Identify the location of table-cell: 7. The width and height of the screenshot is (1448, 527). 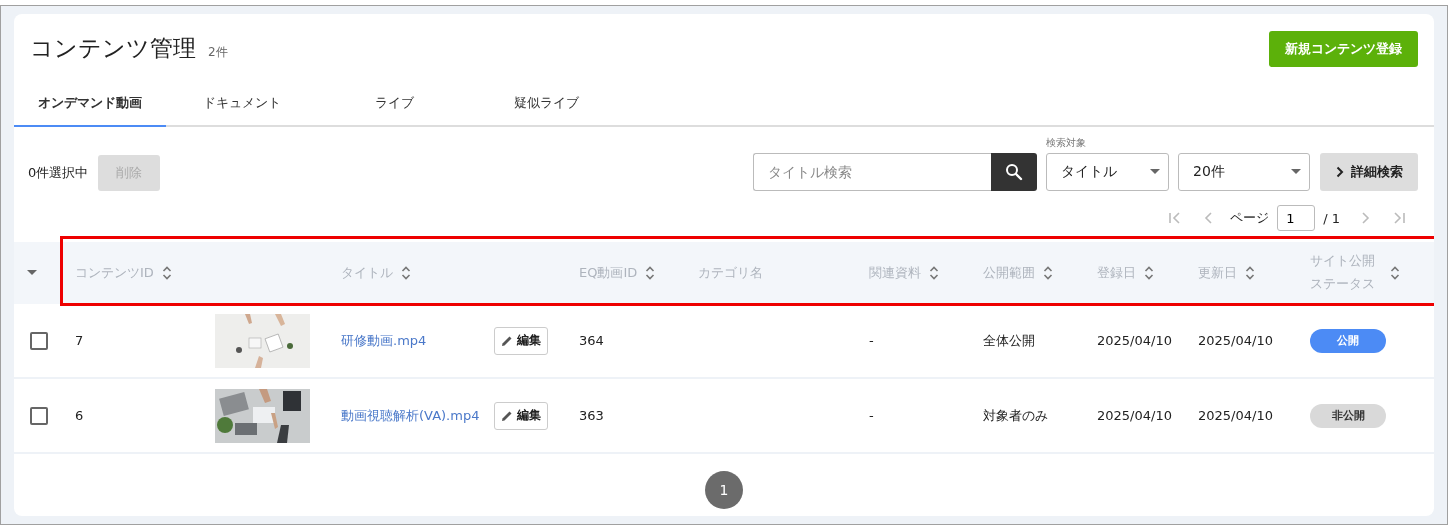
(79, 340).